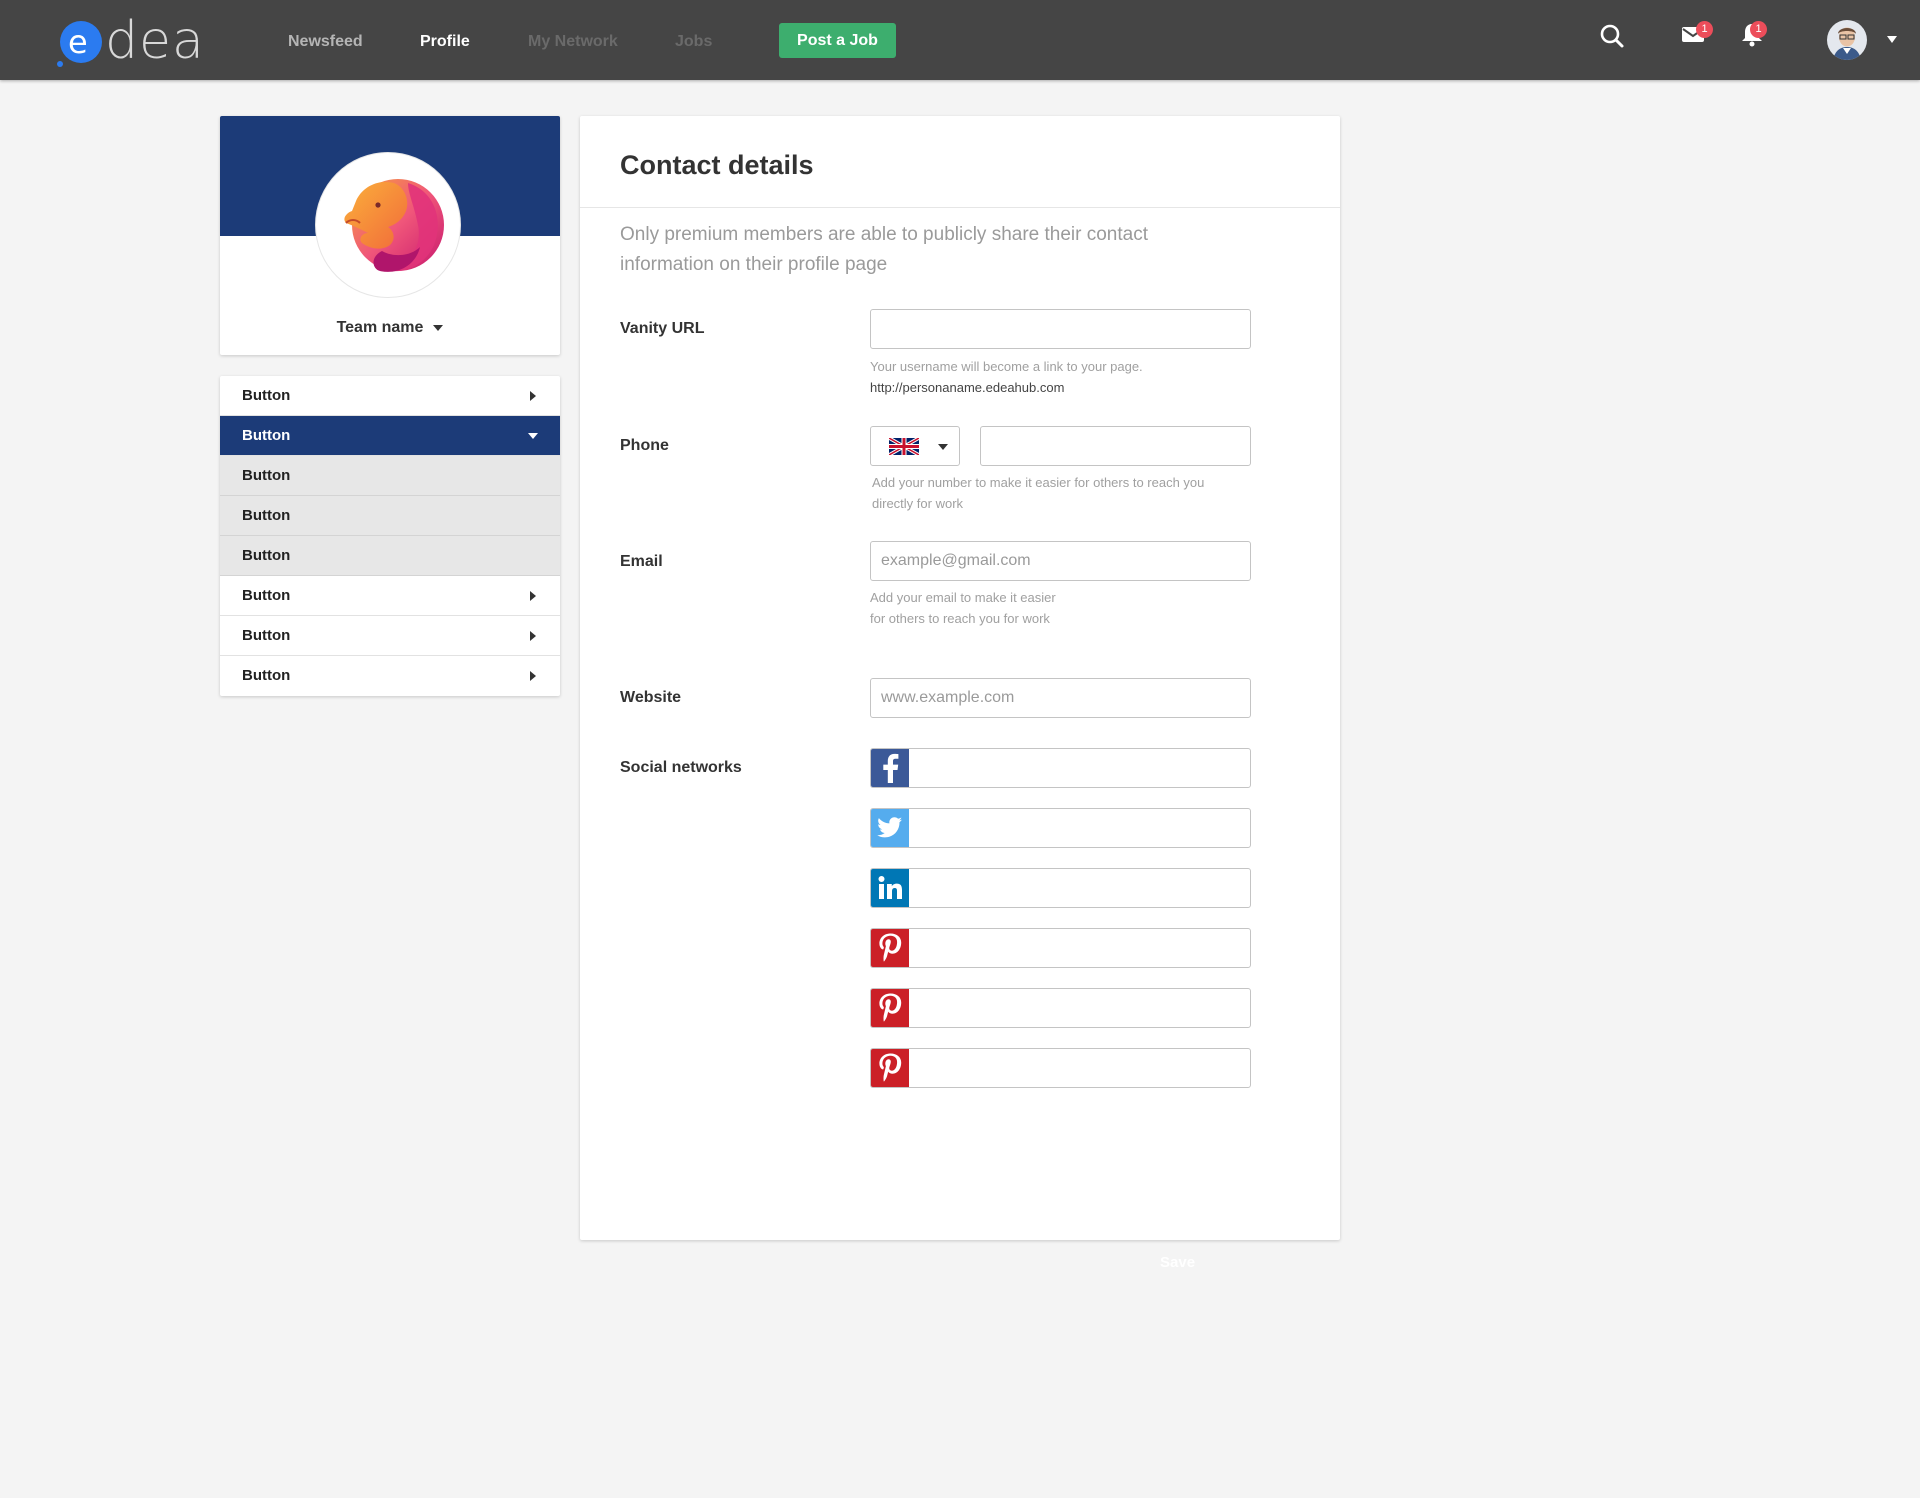 Image resolution: width=1920 pixels, height=1498 pixels. Describe the element at coordinates (837, 40) in the screenshot. I see `post-job-button: Post a Job` at that location.